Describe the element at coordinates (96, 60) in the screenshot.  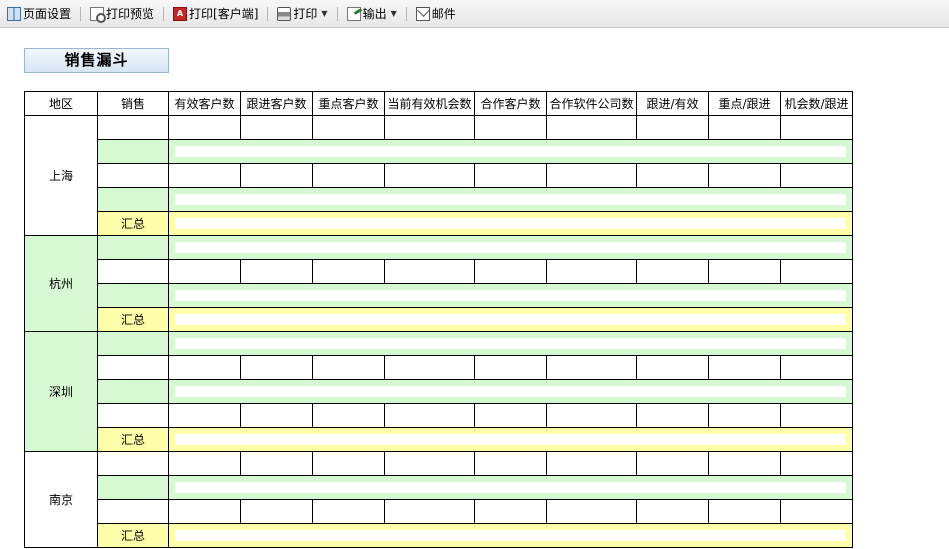
I see `report-title: 销售漏斗` at that location.